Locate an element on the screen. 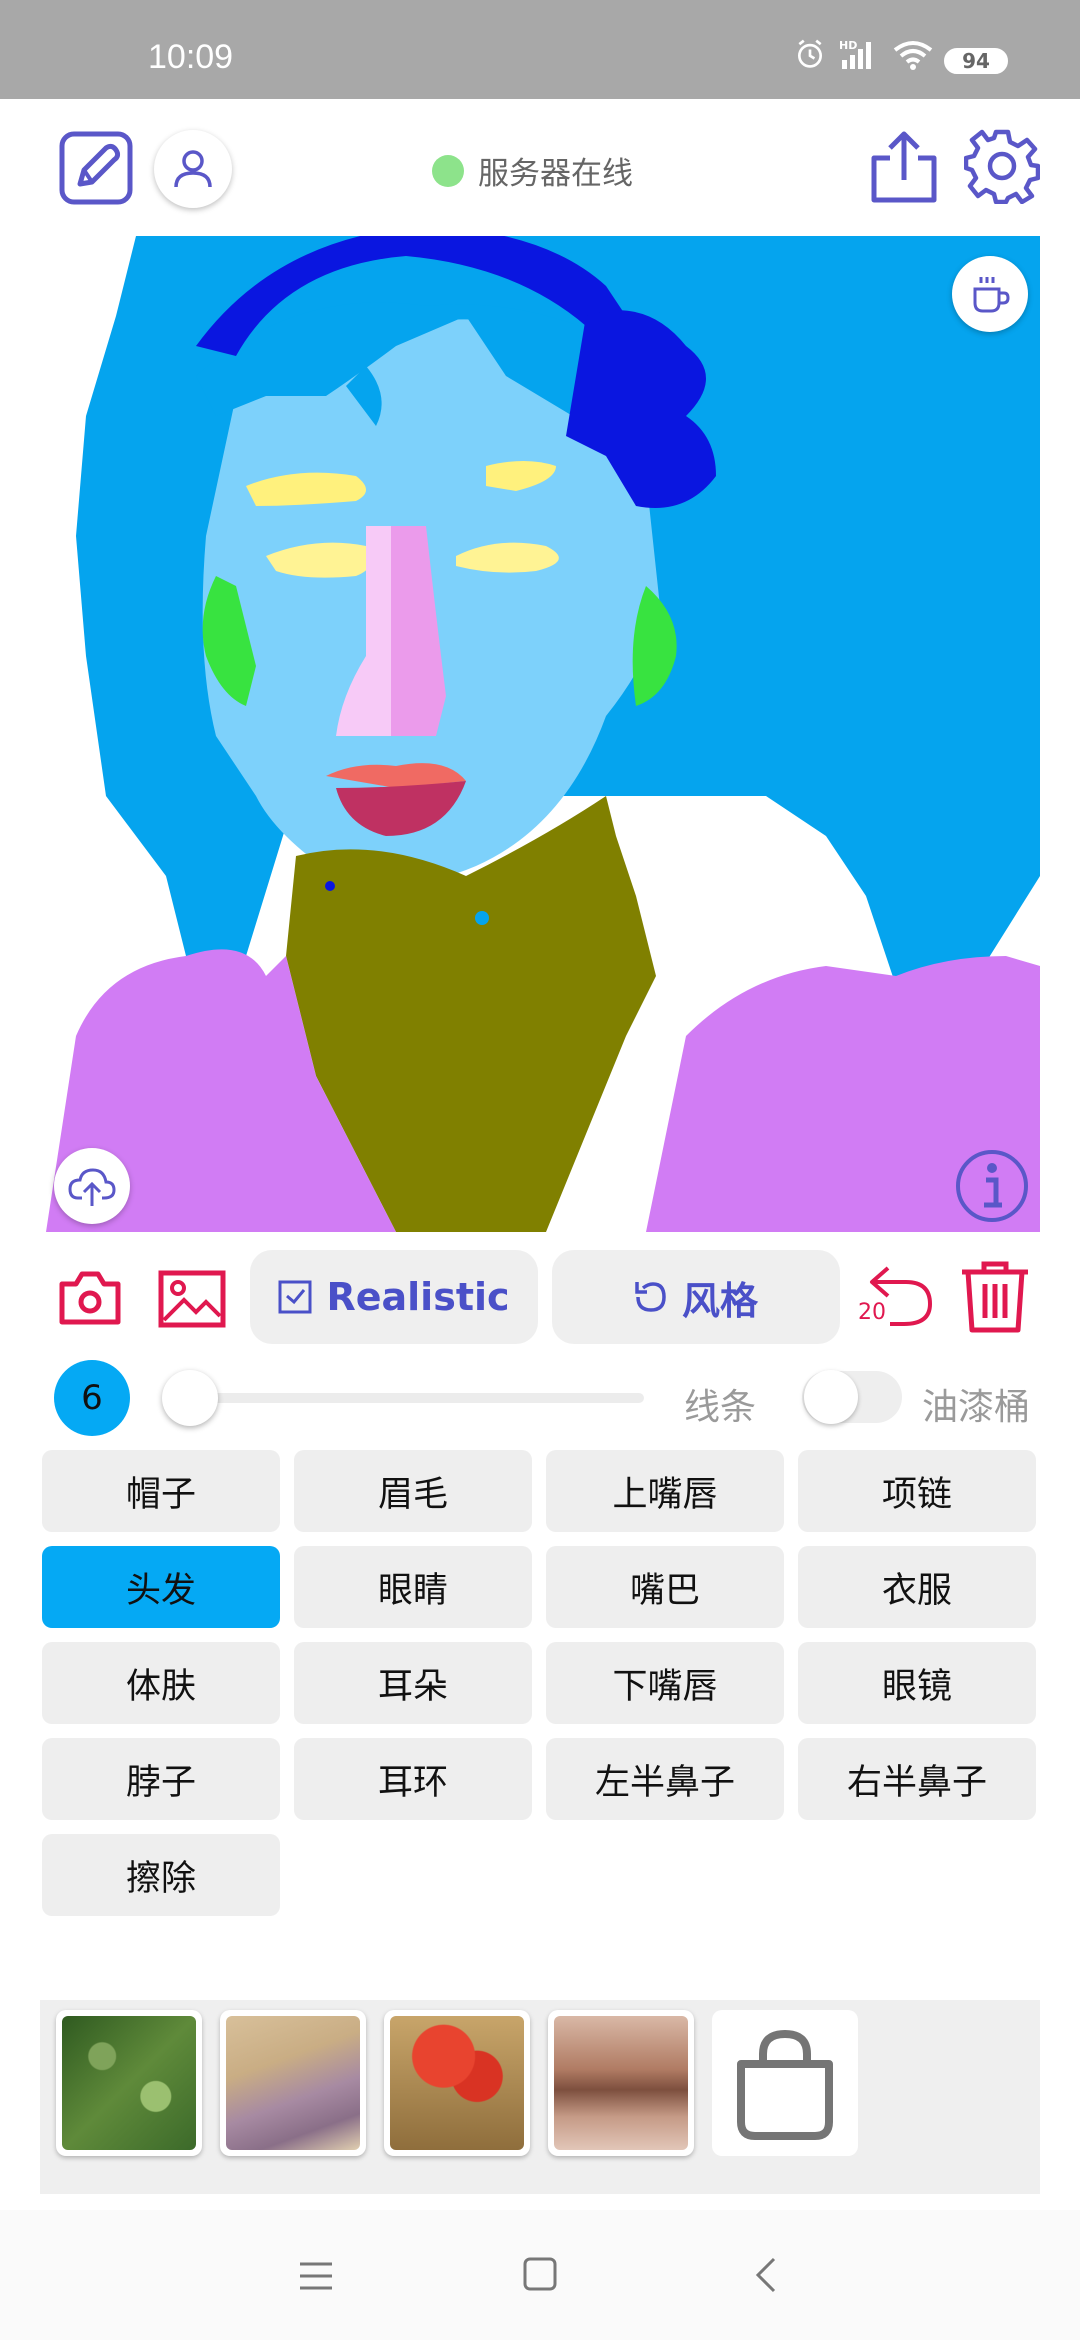 The height and width of the screenshot is (2340, 1080). label-text: 眼镜 is located at coordinates (916, 1686).